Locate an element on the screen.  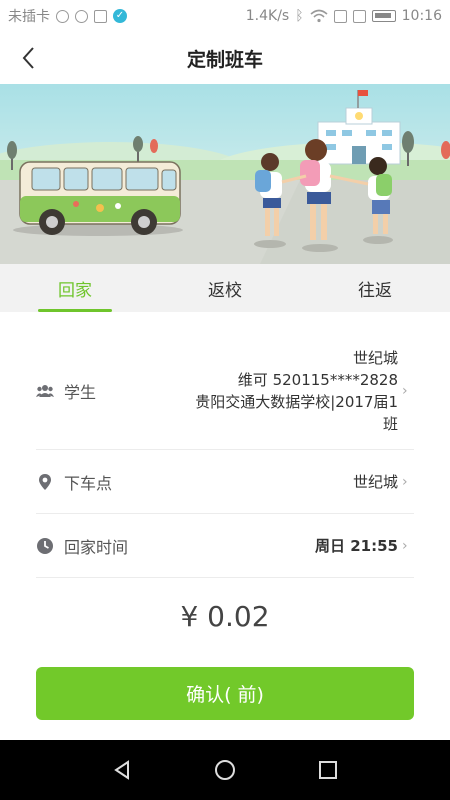
home-time-row: 回家时间 周日 21:55 › is located at coordinates (225, 546).